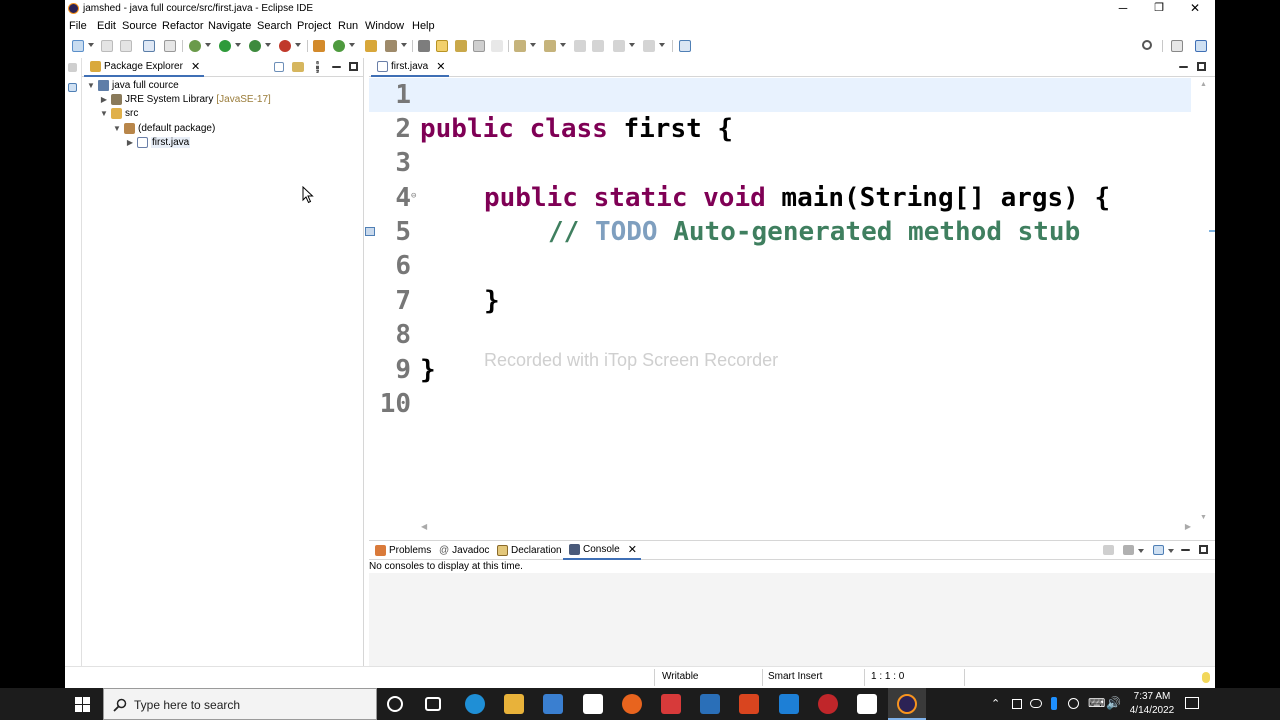 This screenshot has height=720, width=1280. What do you see at coordinates (317, 67) in the screenshot?
I see `view-menu-icon` at bounding box center [317, 67].